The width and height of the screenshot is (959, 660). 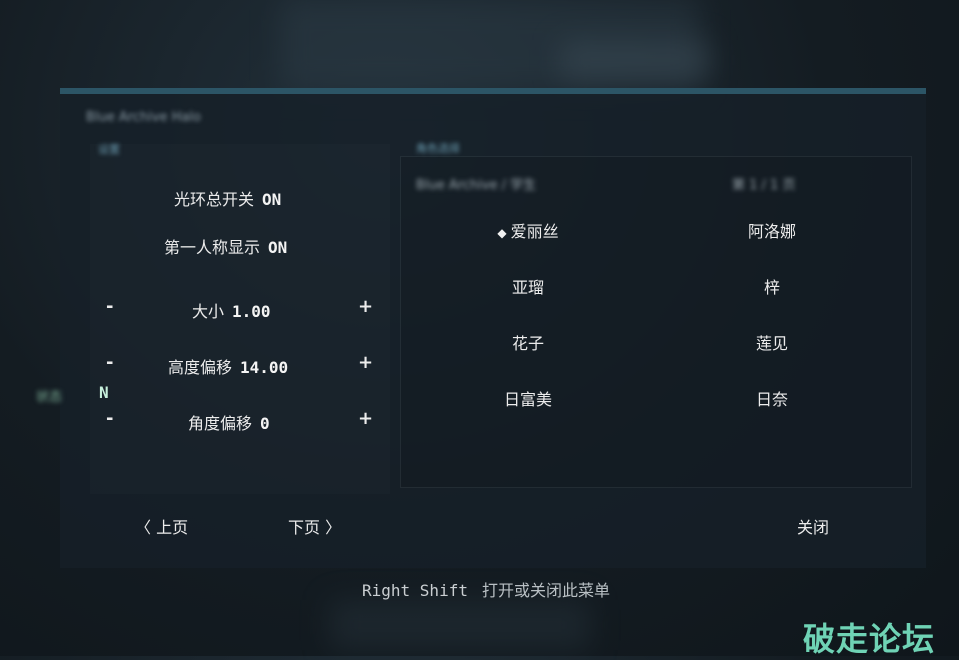 I want to click on watermark-logo: 破走论坛, so click(x=869, y=639).